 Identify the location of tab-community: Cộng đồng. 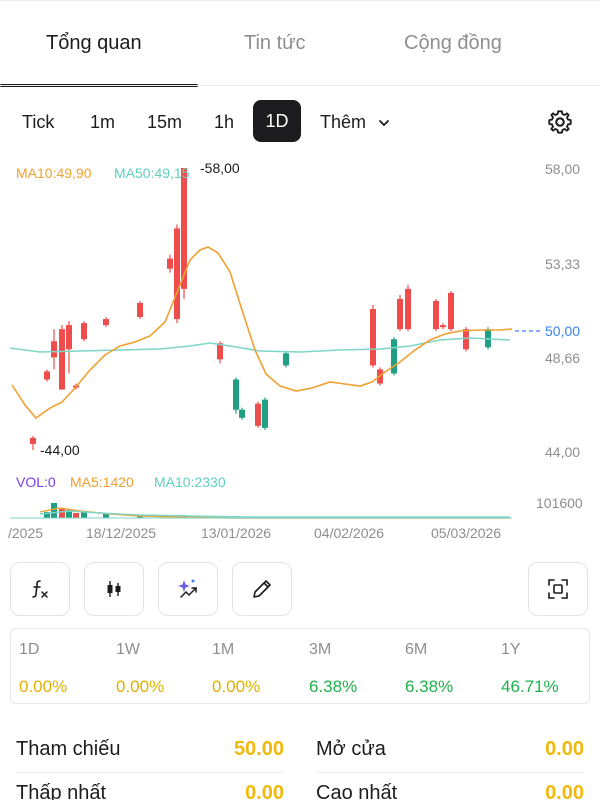
(453, 43).